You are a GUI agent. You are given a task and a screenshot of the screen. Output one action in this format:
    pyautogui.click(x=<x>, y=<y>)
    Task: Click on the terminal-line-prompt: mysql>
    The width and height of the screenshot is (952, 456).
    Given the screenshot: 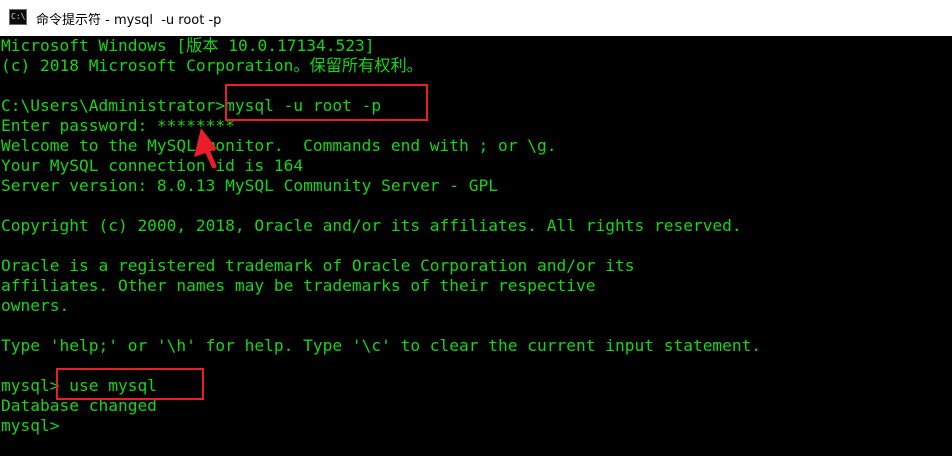 What is the action you would take?
    pyautogui.click(x=30, y=425)
    